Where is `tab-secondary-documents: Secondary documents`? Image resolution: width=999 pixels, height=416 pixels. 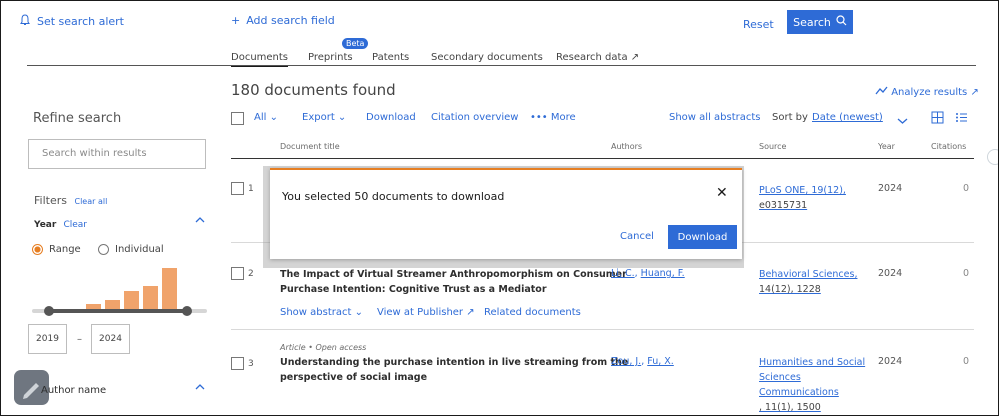
tab-secondary-documents: Secondary documents is located at coordinates (487, 57).